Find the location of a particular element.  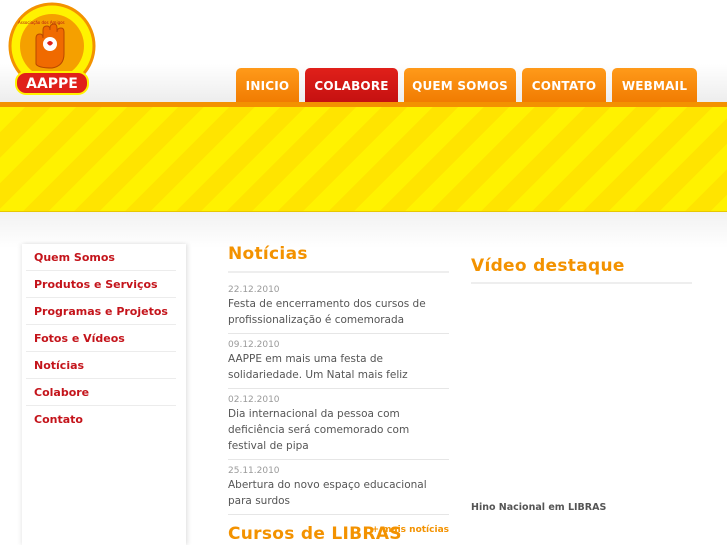

news-date: 22.12.2010 is located at coordinates (254, 290).